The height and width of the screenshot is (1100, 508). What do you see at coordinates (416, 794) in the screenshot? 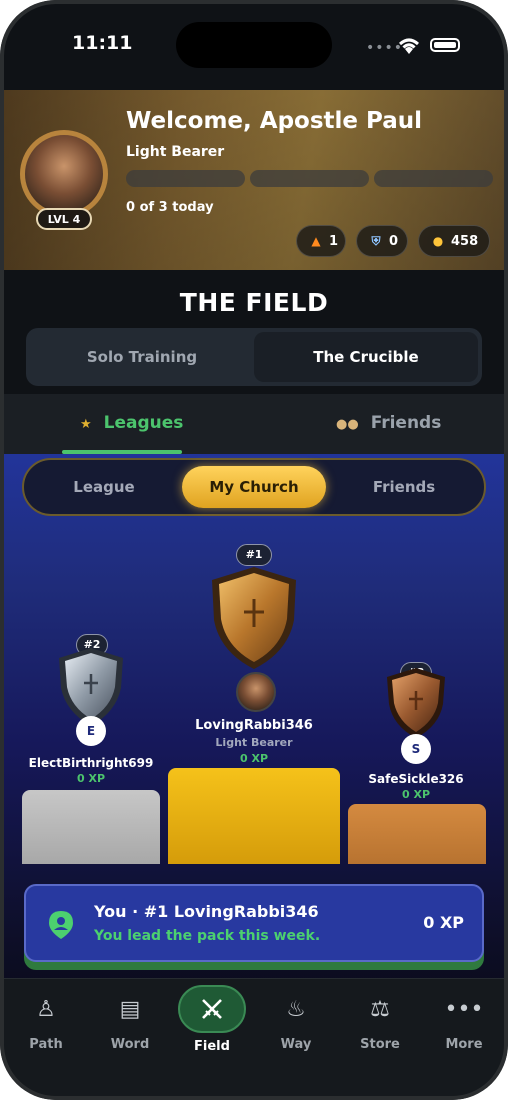
I see `third-place-xp: 0 XP` at bounding box center [416, 794].